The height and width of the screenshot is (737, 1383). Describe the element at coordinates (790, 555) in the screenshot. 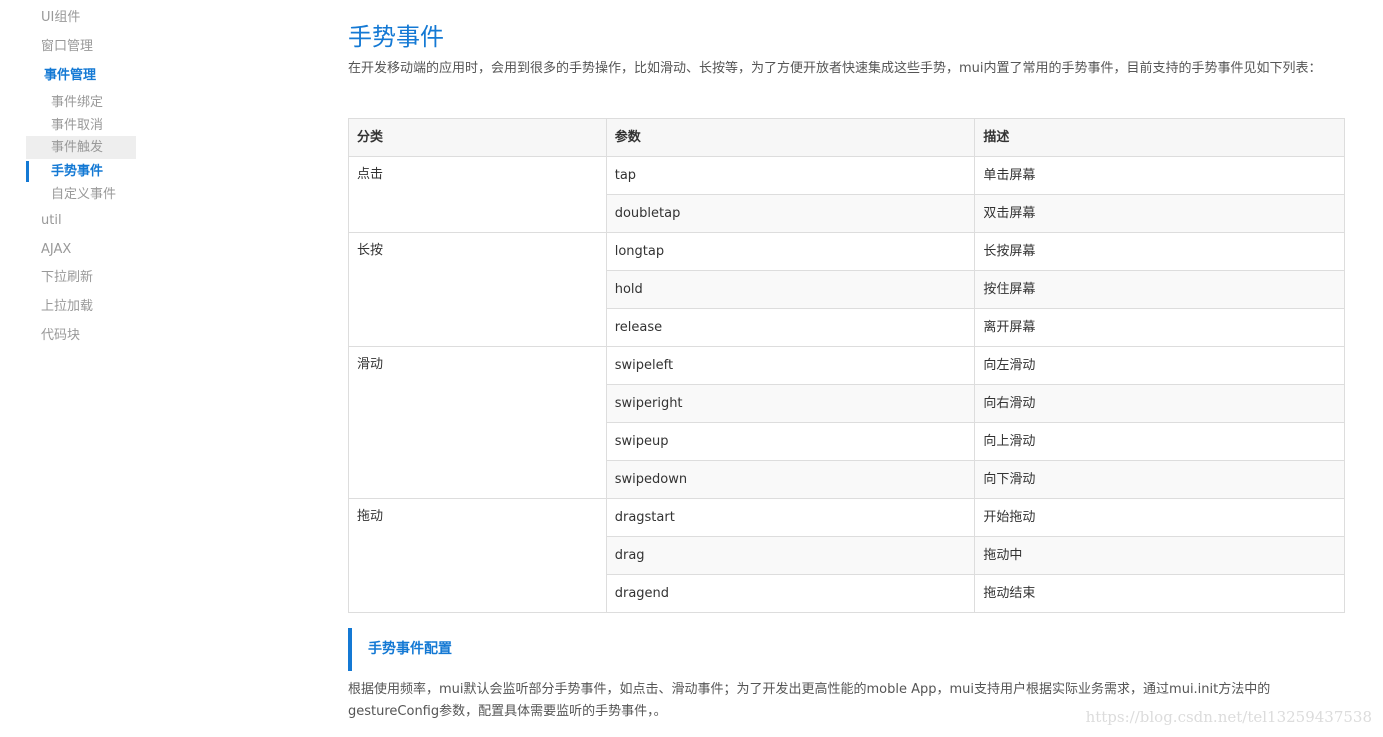

I see `param-cell: drag` at that location.